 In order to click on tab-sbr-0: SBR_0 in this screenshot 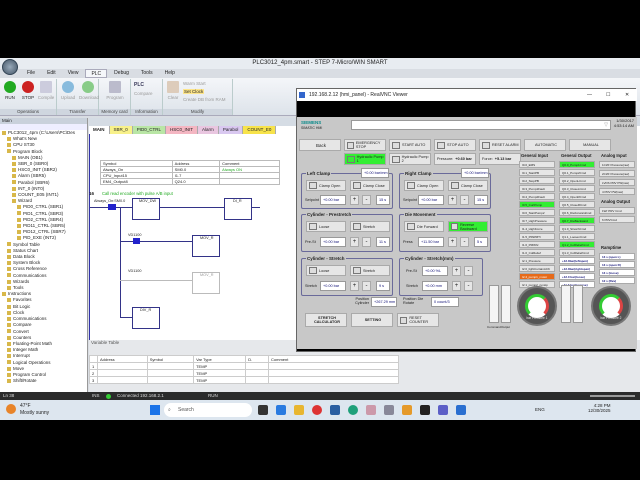, I will do `click(121, 130)`.